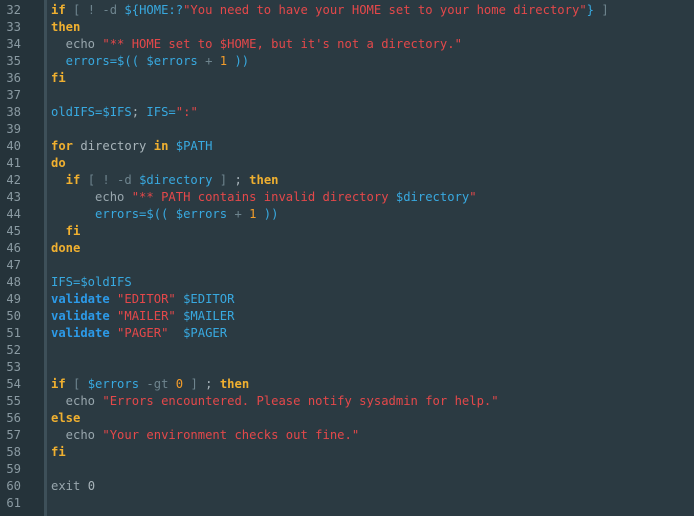  Describe the element at coordinates (13, 384) in the screenshot. I see `line-number: 54` at that location.